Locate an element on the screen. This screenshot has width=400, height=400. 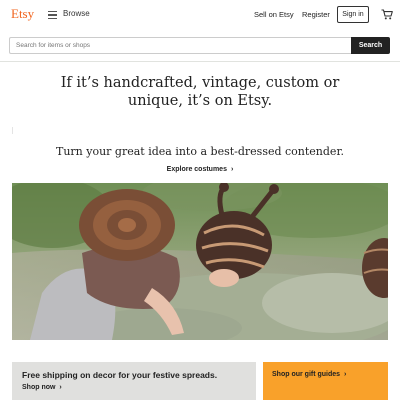
explore-costumes-label: Explore costumes is located at coordinates (196, 169).